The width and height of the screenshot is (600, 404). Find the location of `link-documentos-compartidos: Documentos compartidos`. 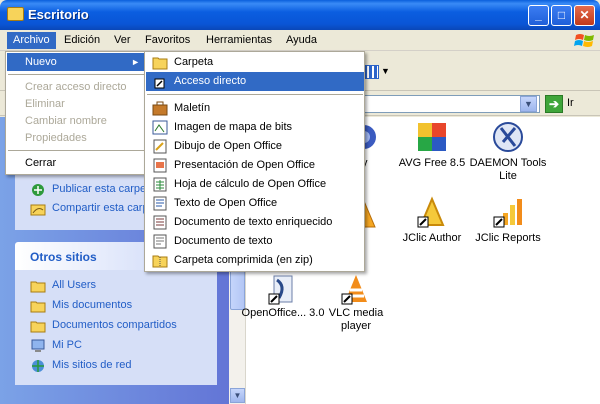

link-documentos-compartidos: Documentos compartidos is located at coordinates (114, 325).